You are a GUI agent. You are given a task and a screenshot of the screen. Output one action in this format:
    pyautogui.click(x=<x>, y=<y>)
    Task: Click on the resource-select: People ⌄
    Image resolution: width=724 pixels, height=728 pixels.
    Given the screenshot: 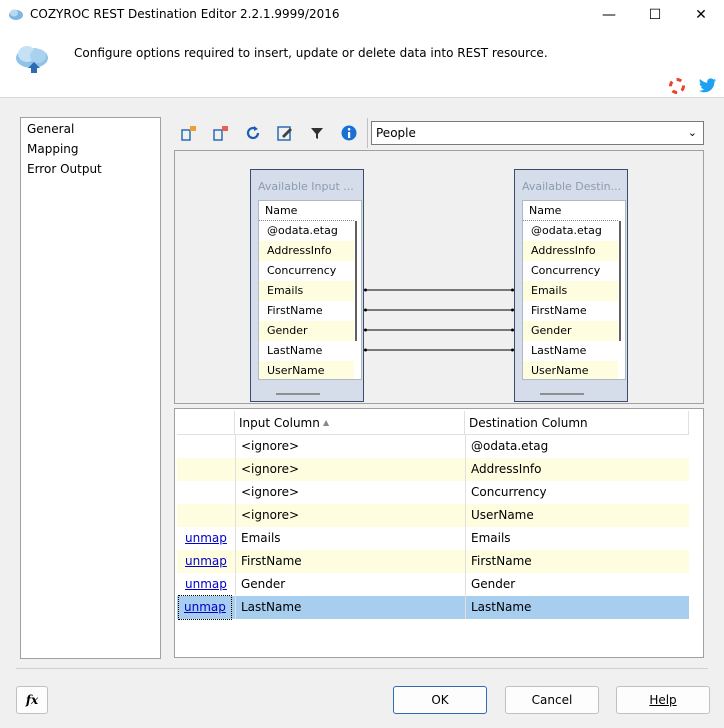 What is the action you would take?
    pyautogui.click(x=537, y=133)
    